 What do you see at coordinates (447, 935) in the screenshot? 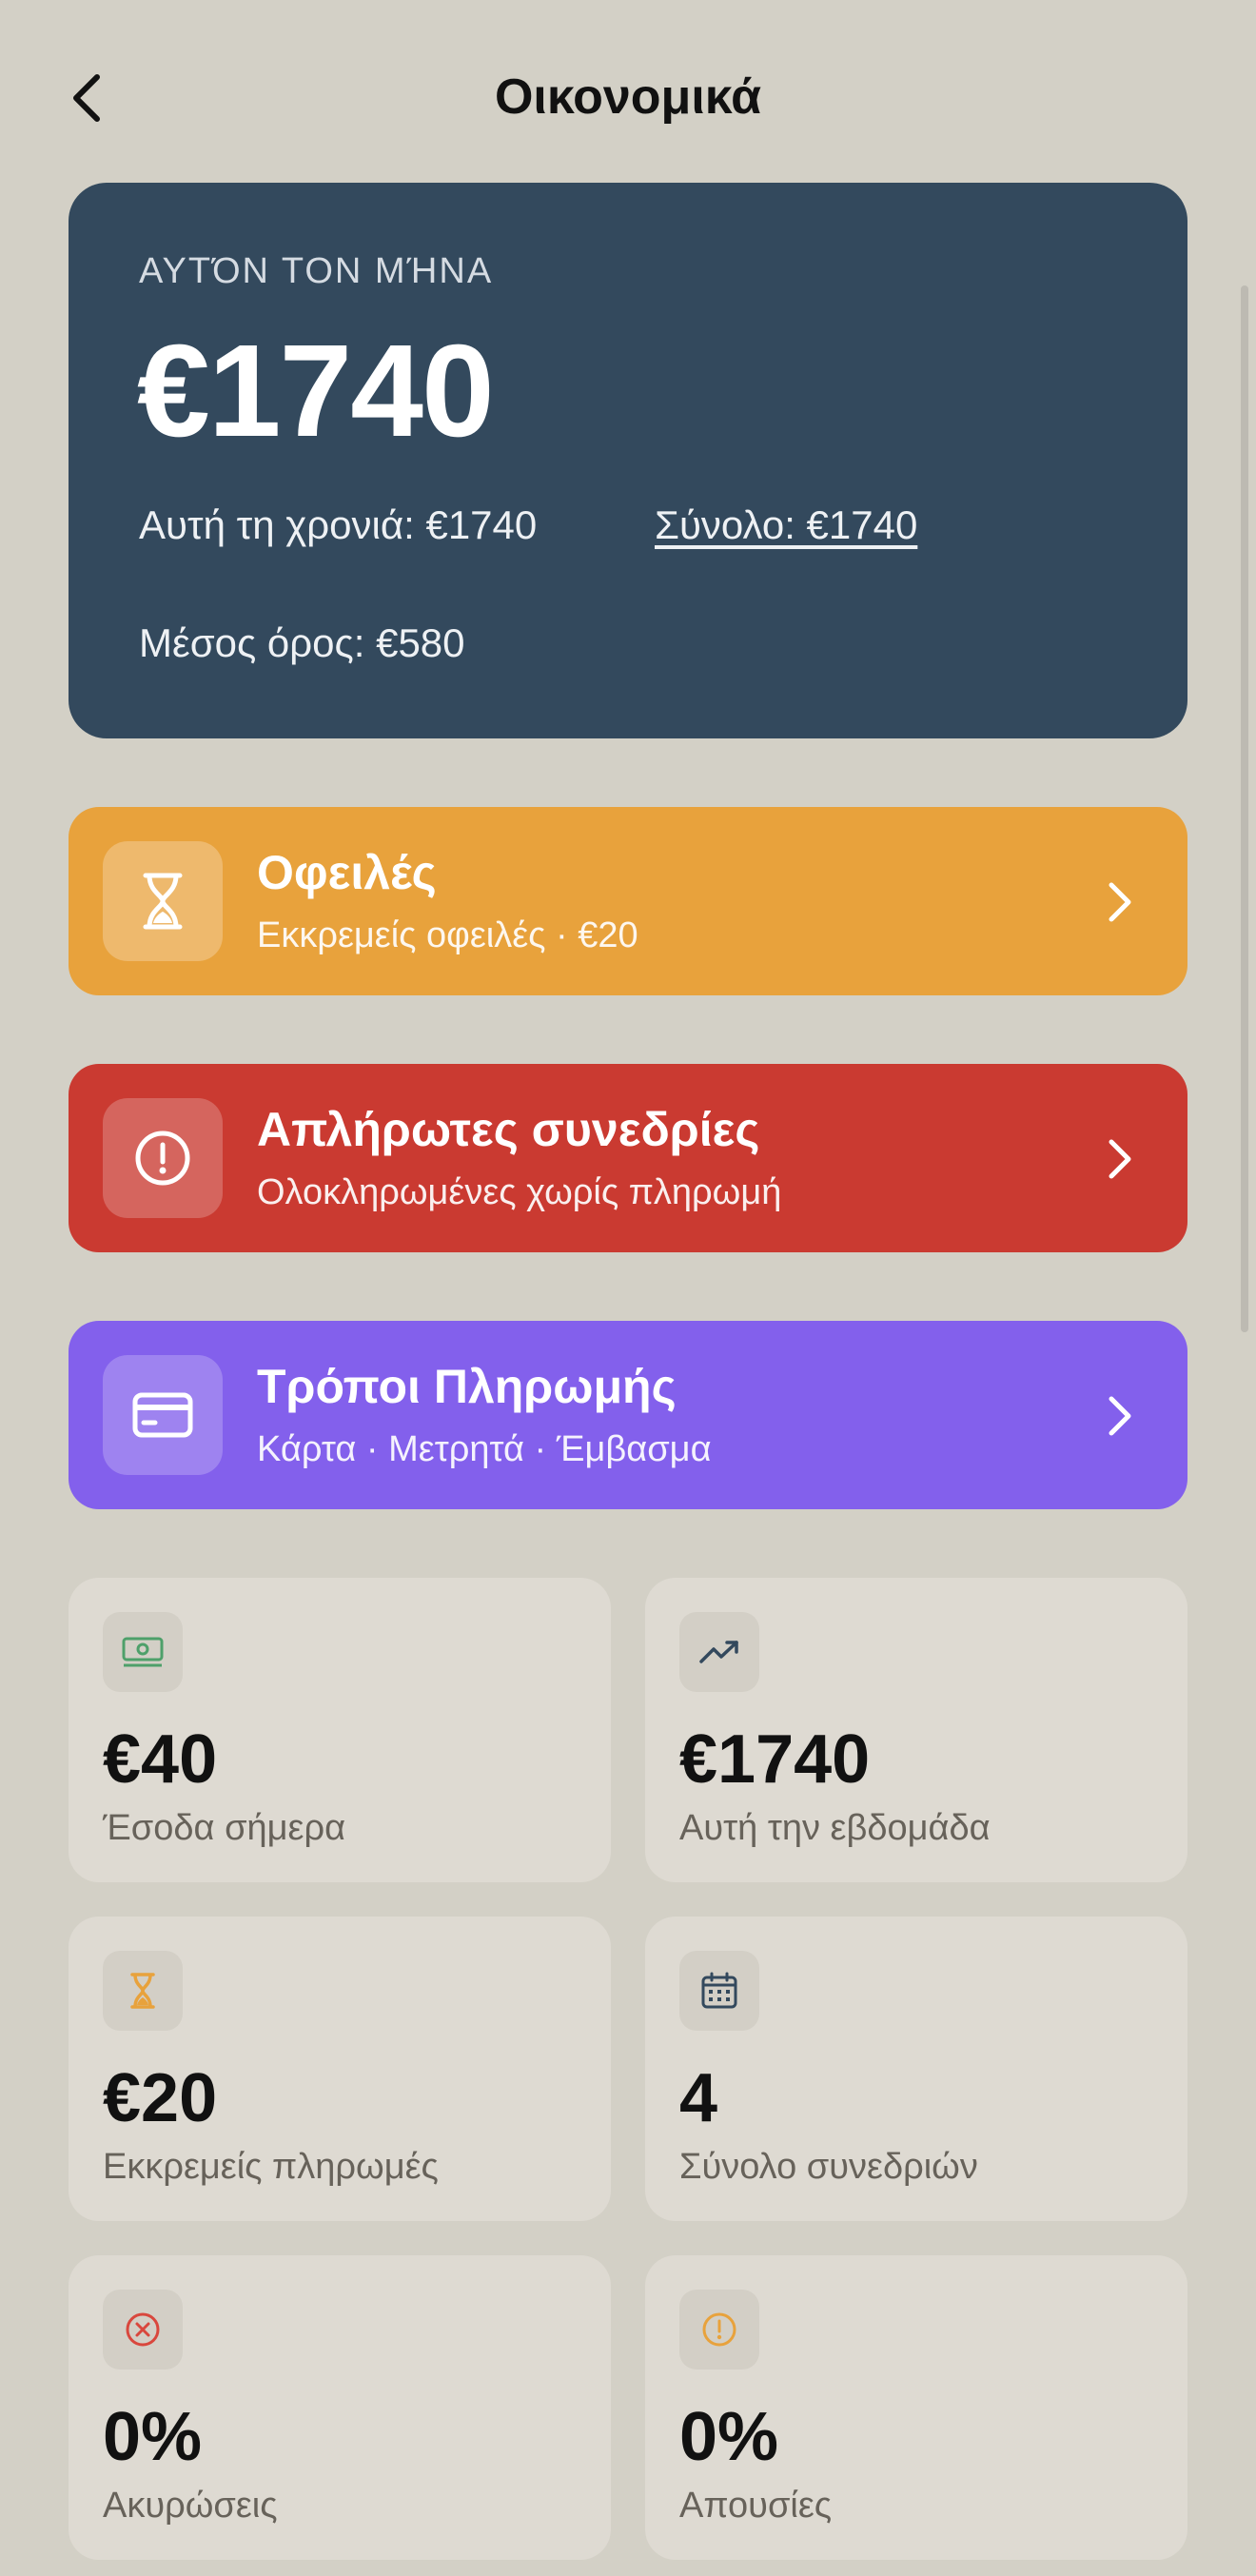
I see `dues-subtitle: Εκκρεμείς οφειλές · €20` at bounding box center [447, 935].